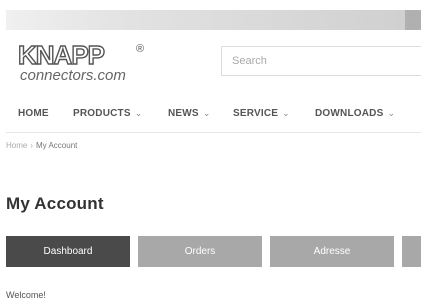 The image size is (421, 306). I want to click on tab-label: Adresse, so click(332, 251).